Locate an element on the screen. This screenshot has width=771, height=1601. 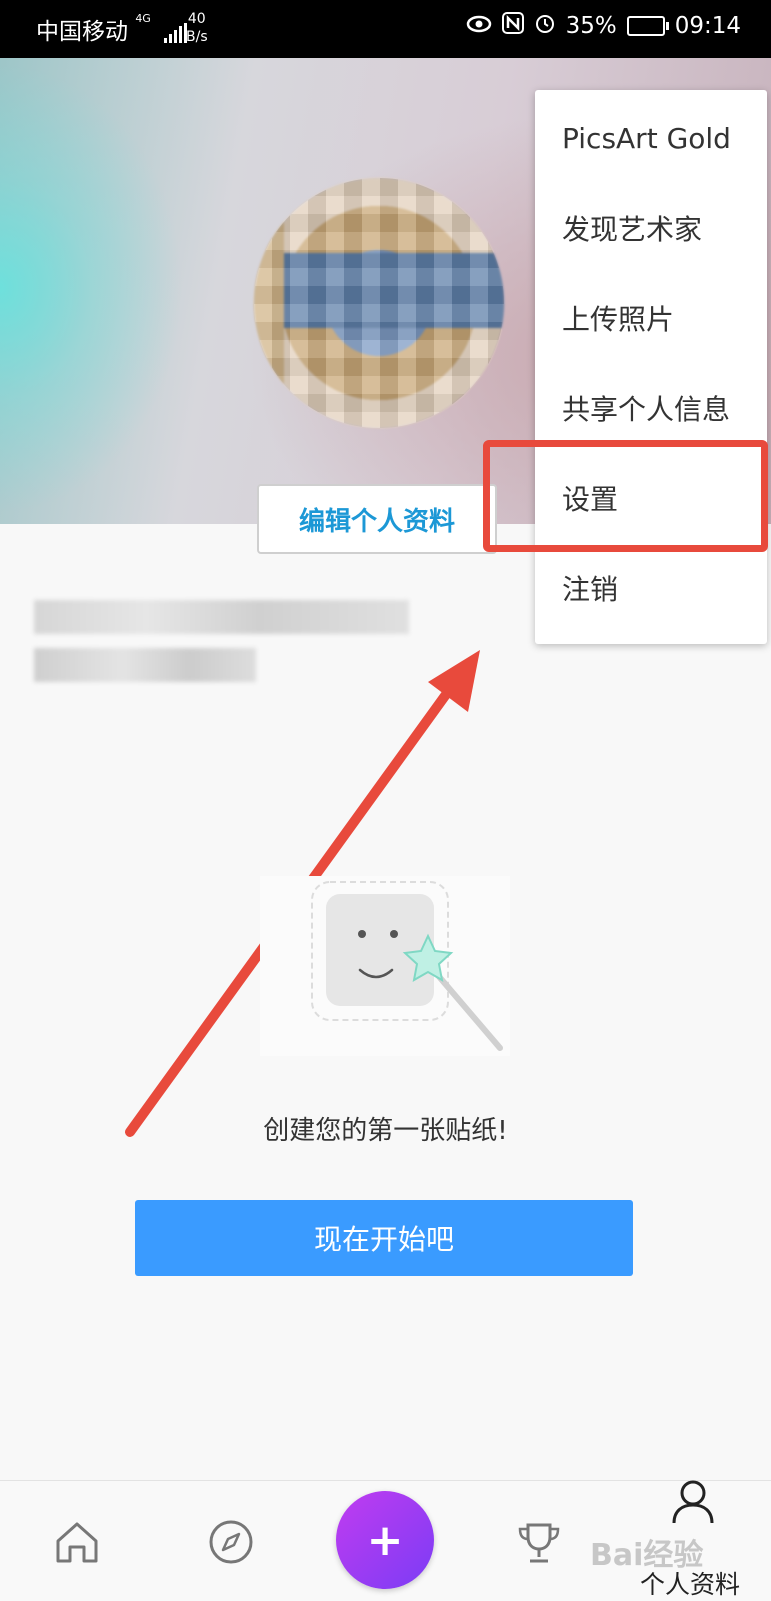
edit-profile-button: 编辑个人资料 is located at coordinates (377, 519).